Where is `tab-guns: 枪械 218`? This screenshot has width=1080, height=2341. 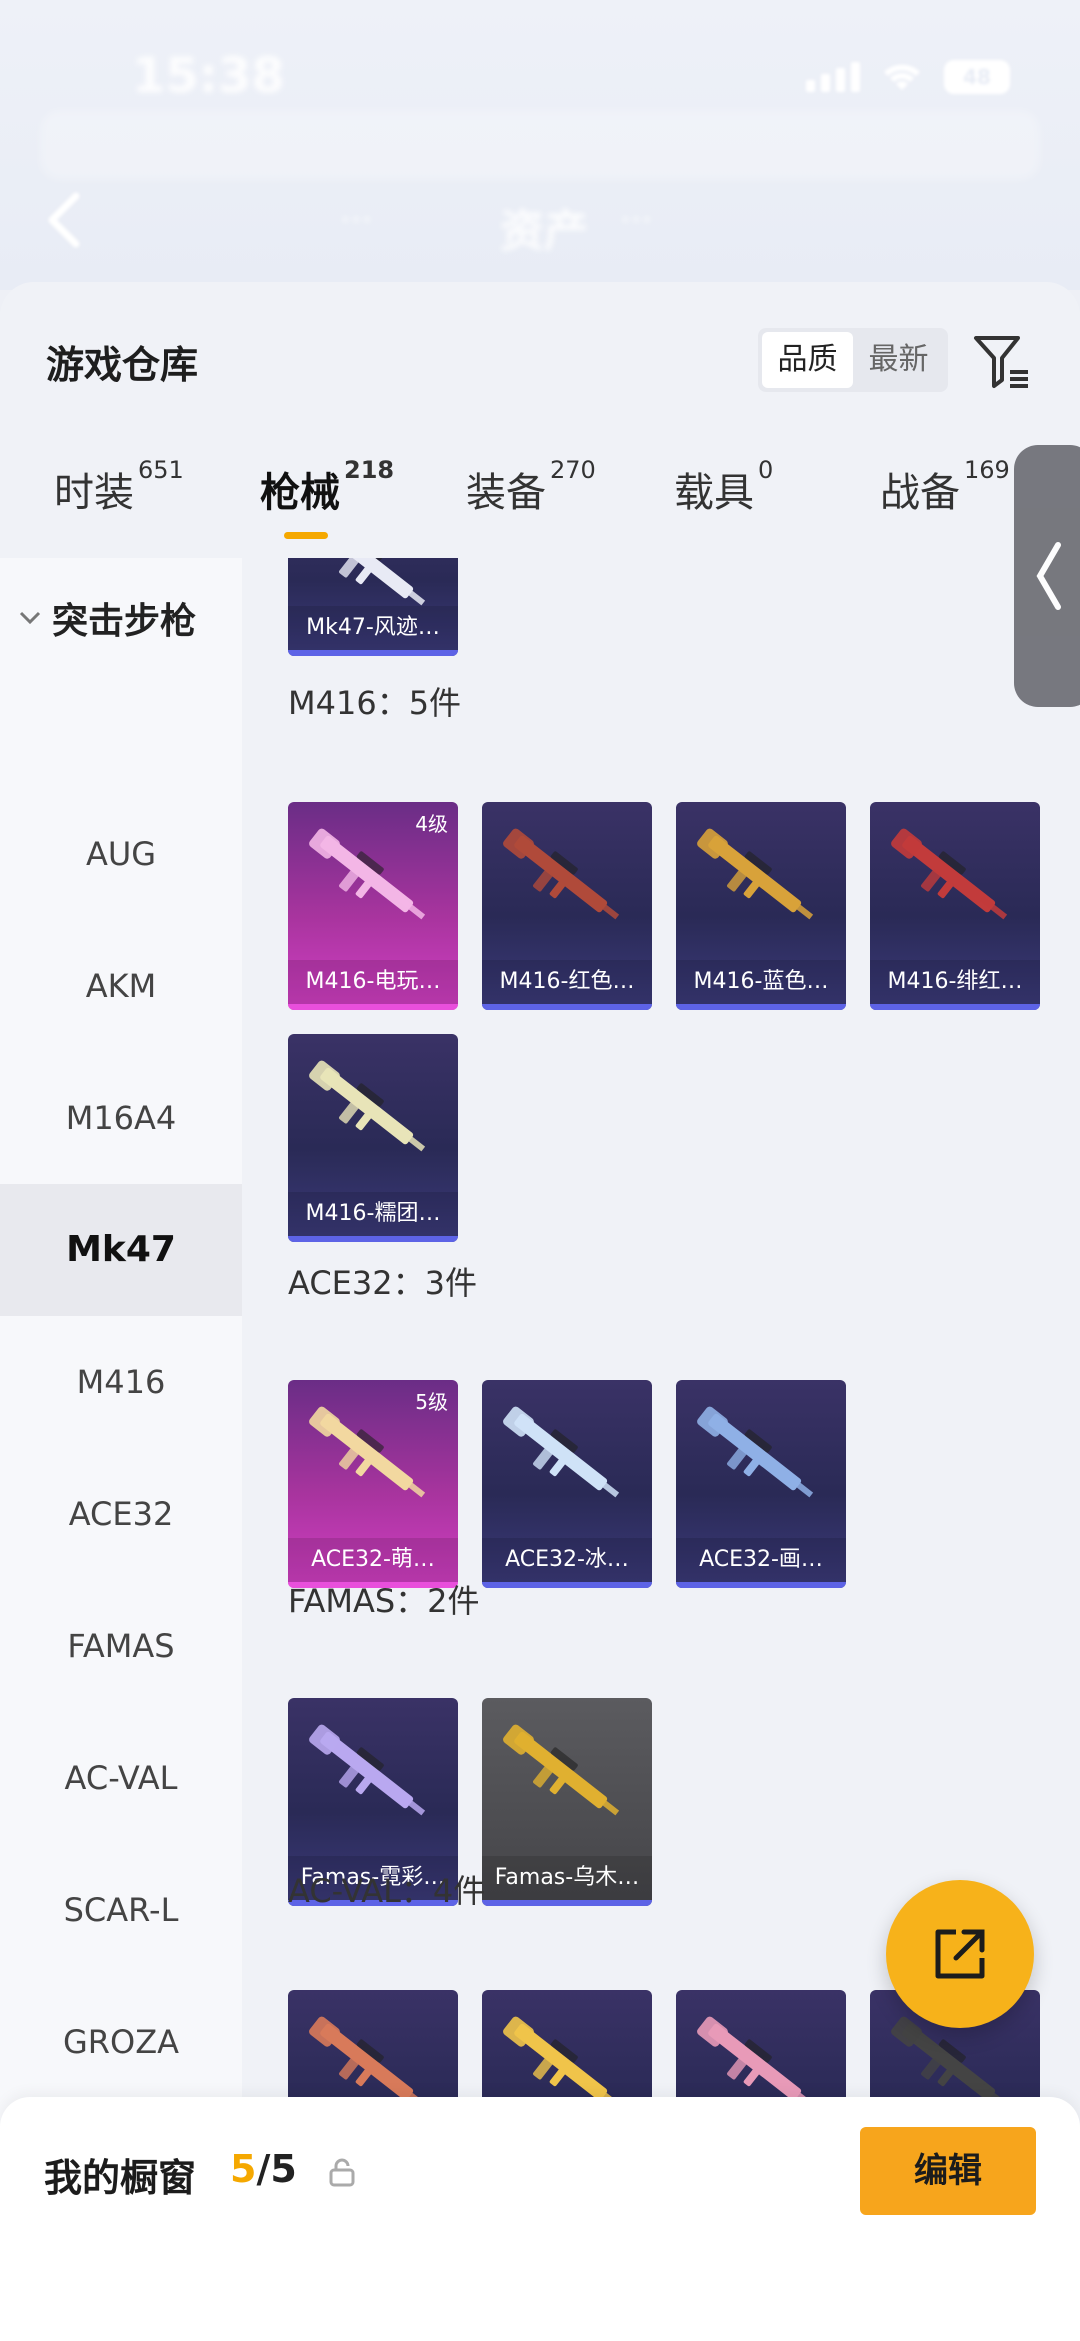
tab-guns: 枪械 218 is located at coordinates (327, 487).